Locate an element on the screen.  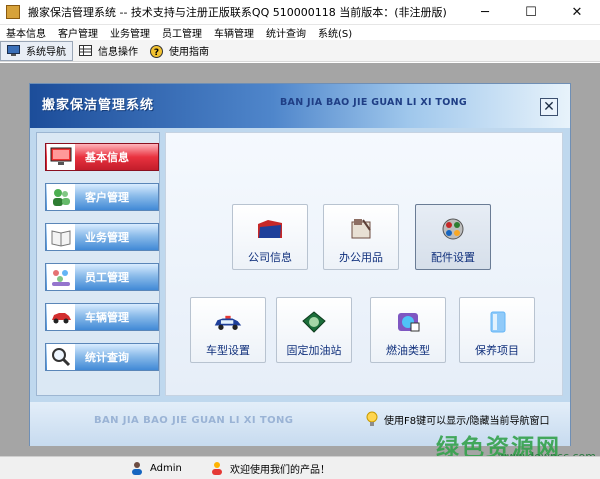
tool-label: 使用指南 is located at coordinates (189, 52).